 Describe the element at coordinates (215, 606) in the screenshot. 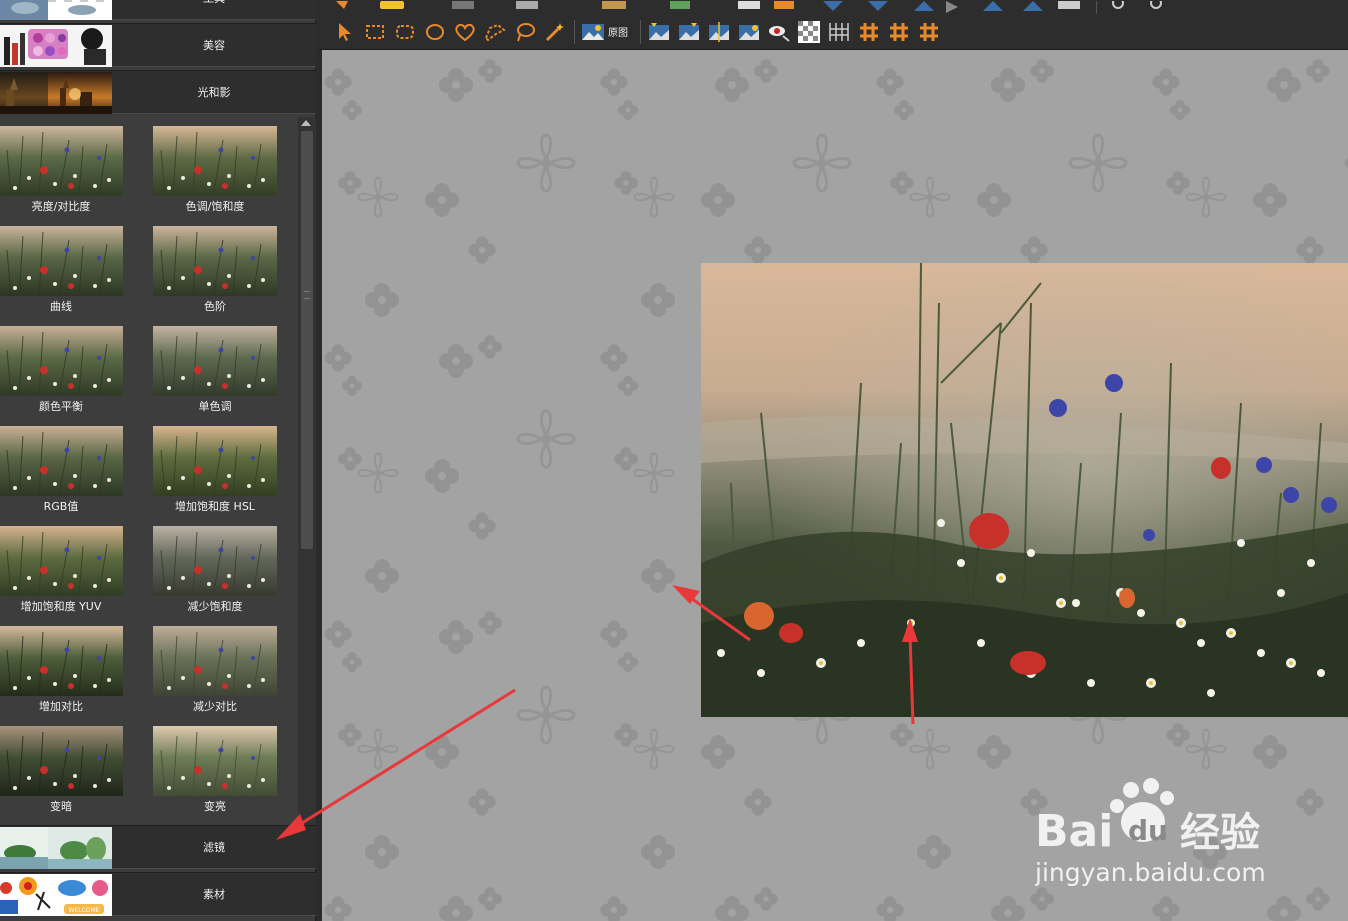

I see `effect-label: 减少饱和度` at that location.